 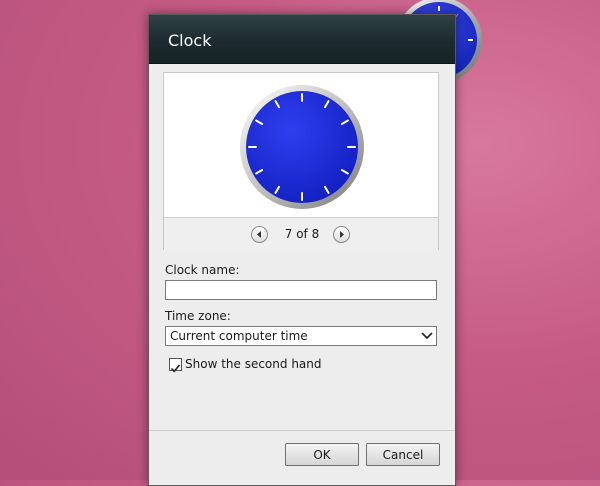 I want to click on previous-clock-button, so click(x=259, y=234).